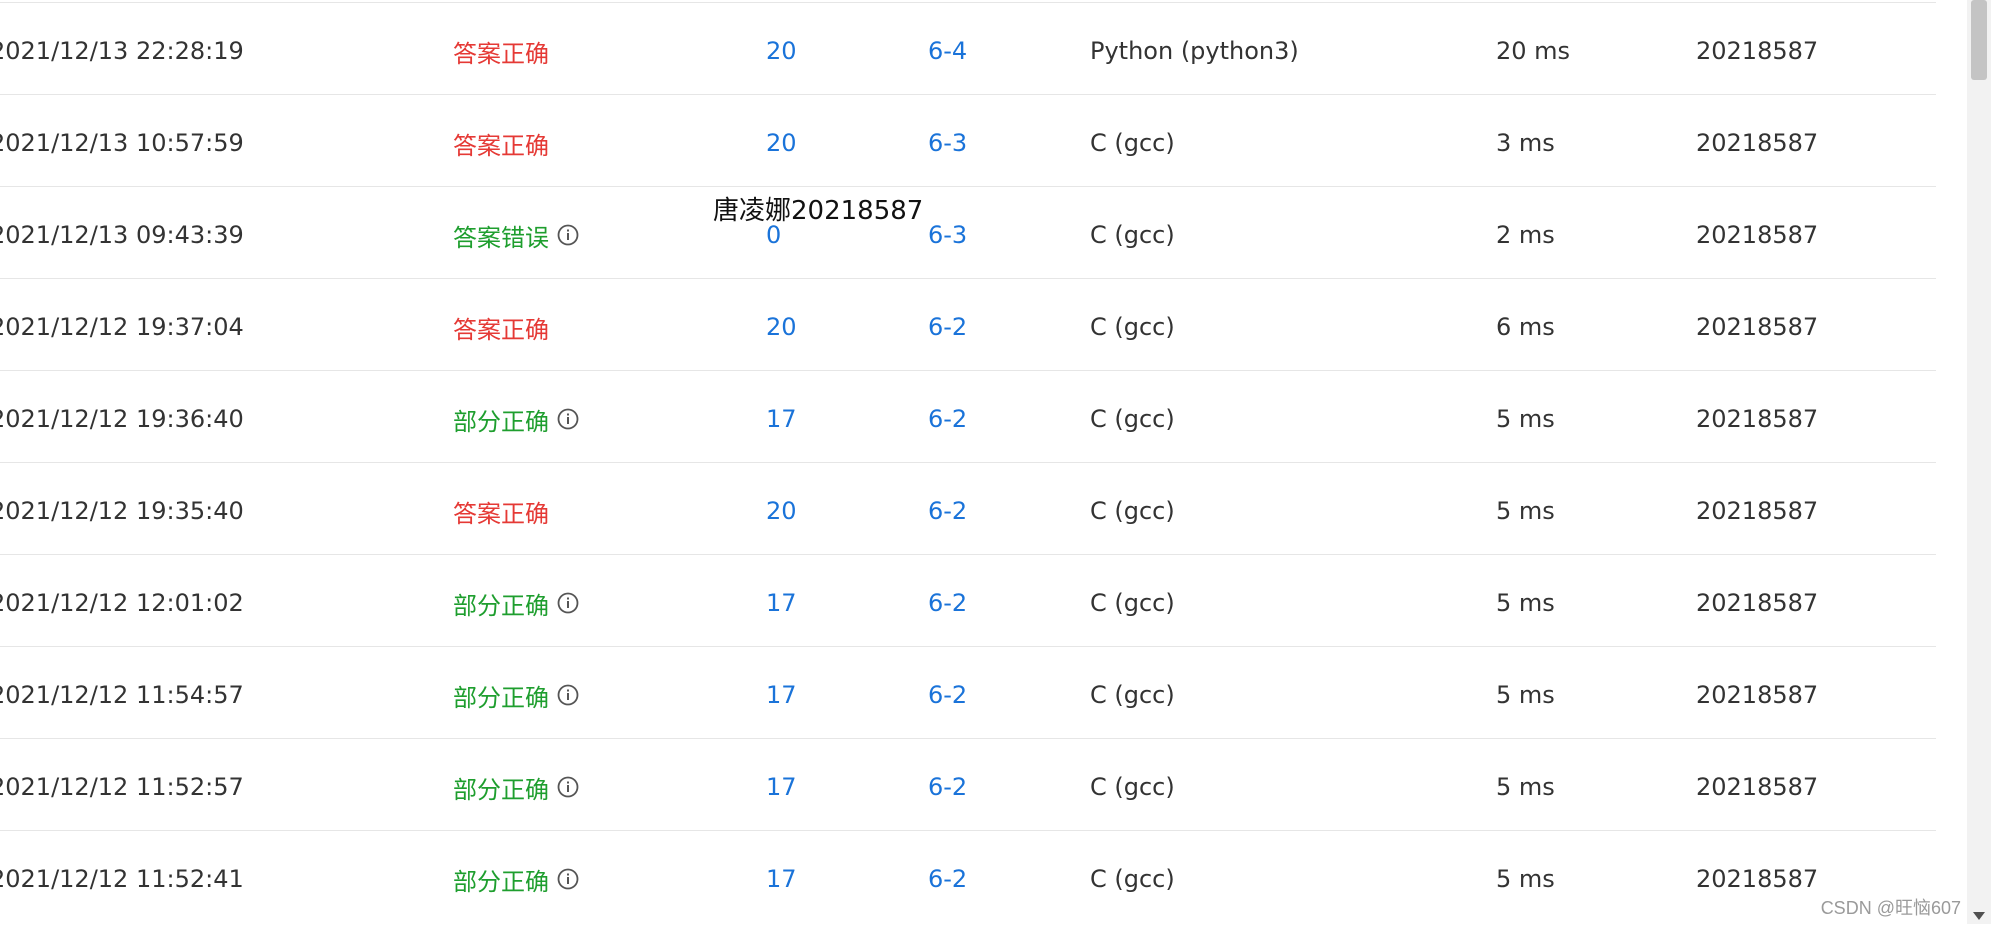 The width and height of the screenshot is (1991, 927). Describe the element at coordinates (1979, 916) in the screenshot. I see `scroll-down-arrow-icon` at that location.